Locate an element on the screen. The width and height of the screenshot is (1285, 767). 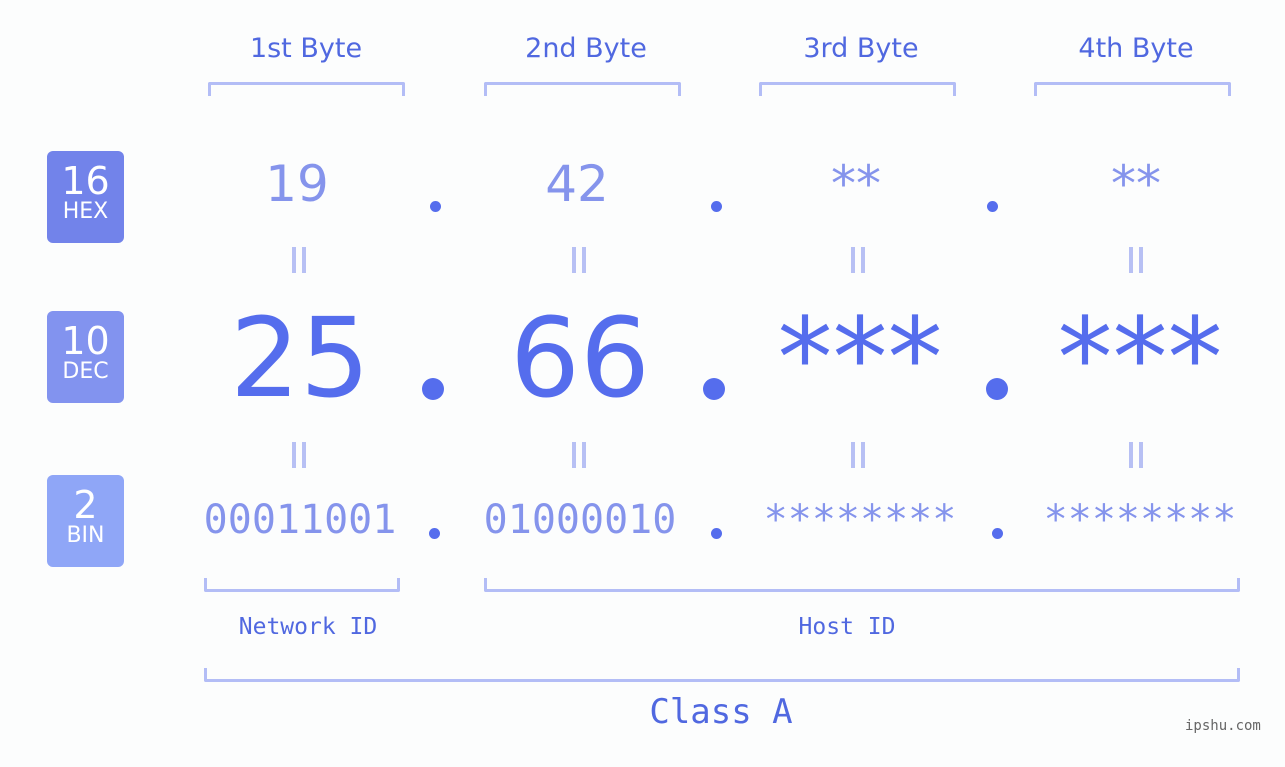
class-label: Class A is located at coordinates (721, 712).